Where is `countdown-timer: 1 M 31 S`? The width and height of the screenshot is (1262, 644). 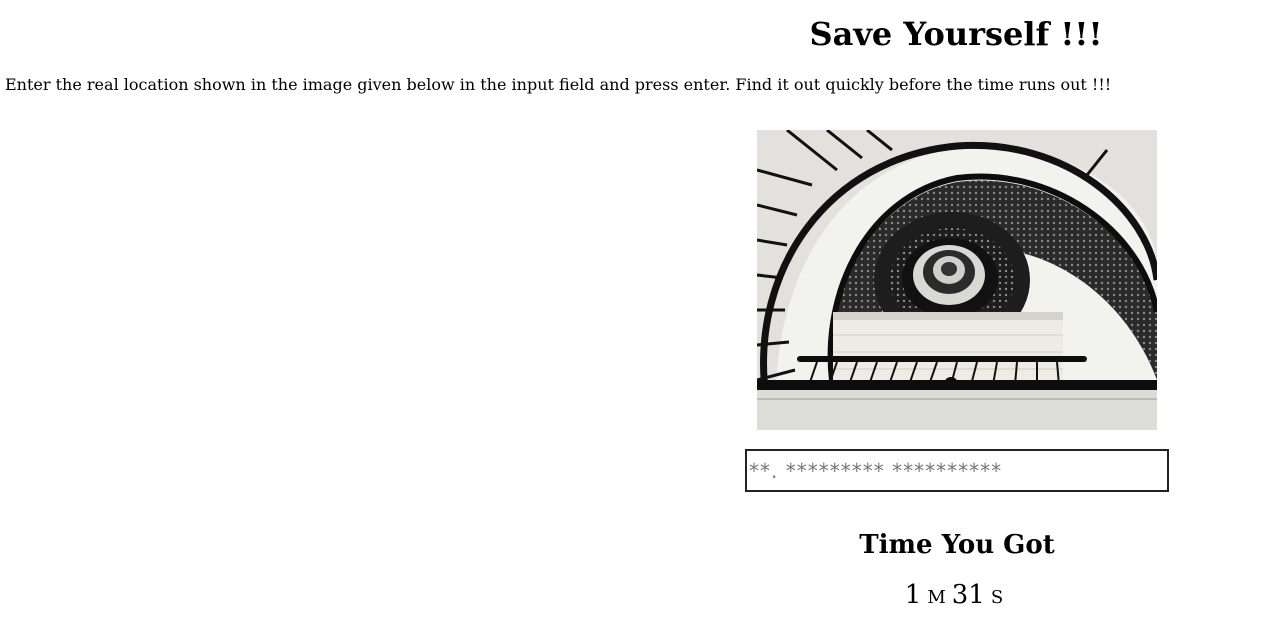 countdown-timer: 1 M 31 S is located at coordinates (957, 596).